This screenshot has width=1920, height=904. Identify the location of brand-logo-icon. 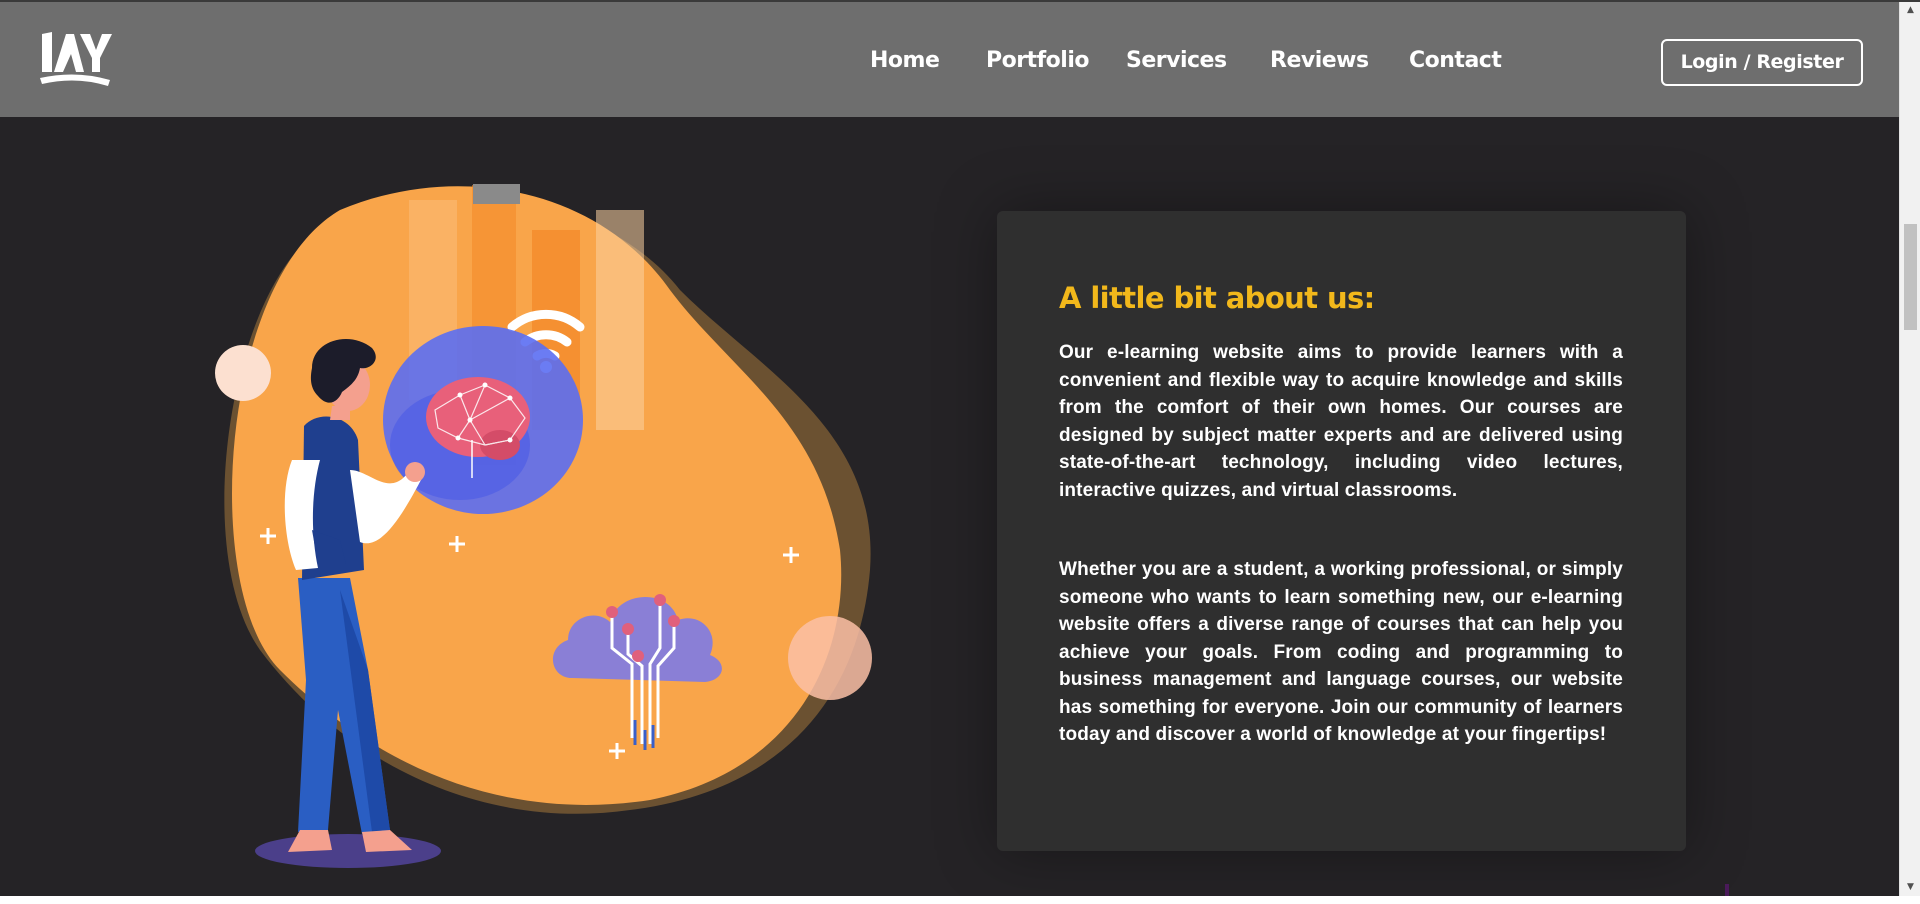
(75, 57).